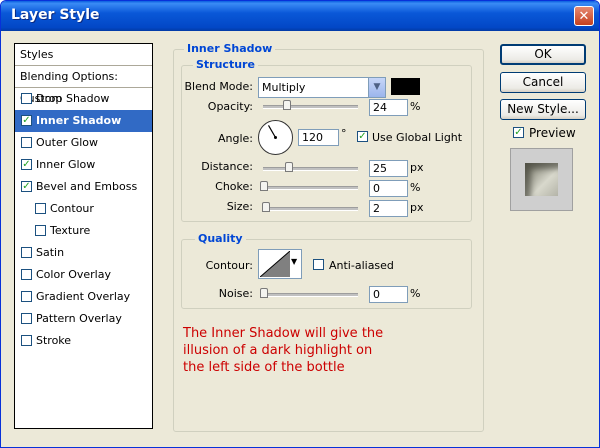 The width and height of the screenshot is (600, 448). I want to click on chevron-down-icon: ▼, so click(376, 87).